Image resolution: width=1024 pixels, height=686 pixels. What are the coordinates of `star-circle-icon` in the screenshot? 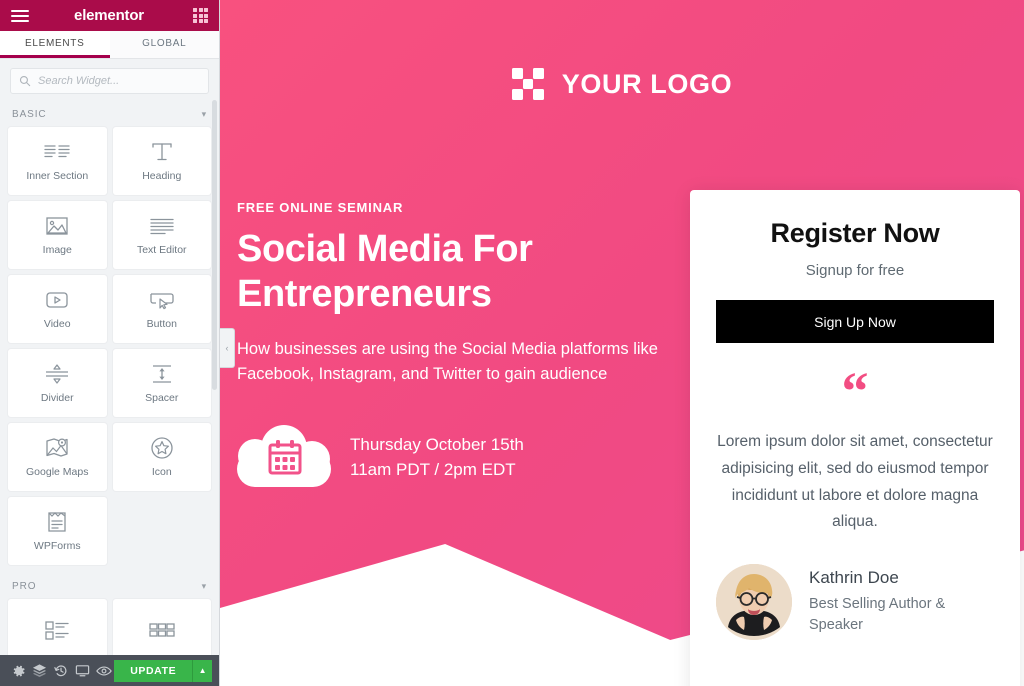 It's located at (162, 448).